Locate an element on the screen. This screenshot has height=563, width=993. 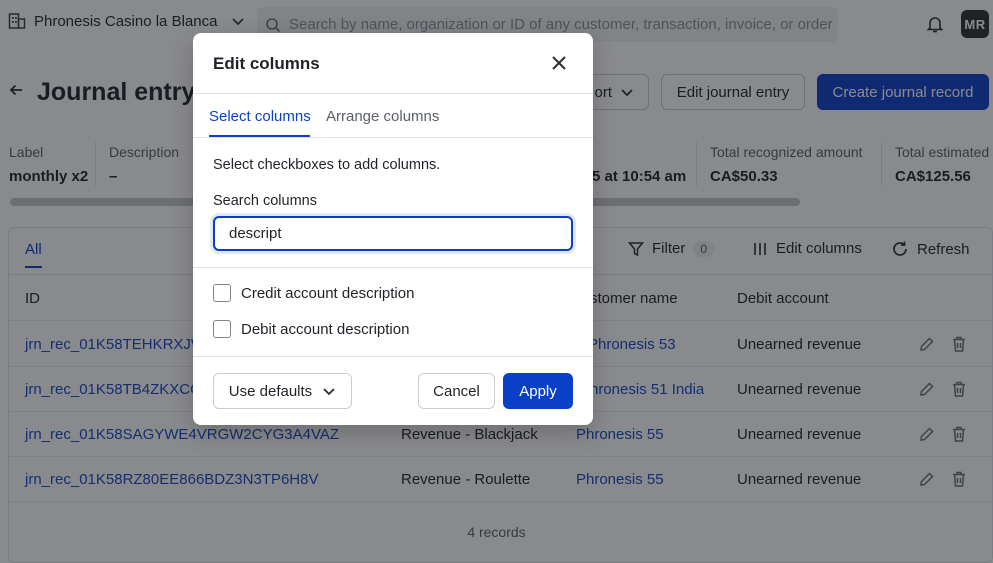
column-option-debit-account-description: Debit account description is located at coordinates (311, 329).